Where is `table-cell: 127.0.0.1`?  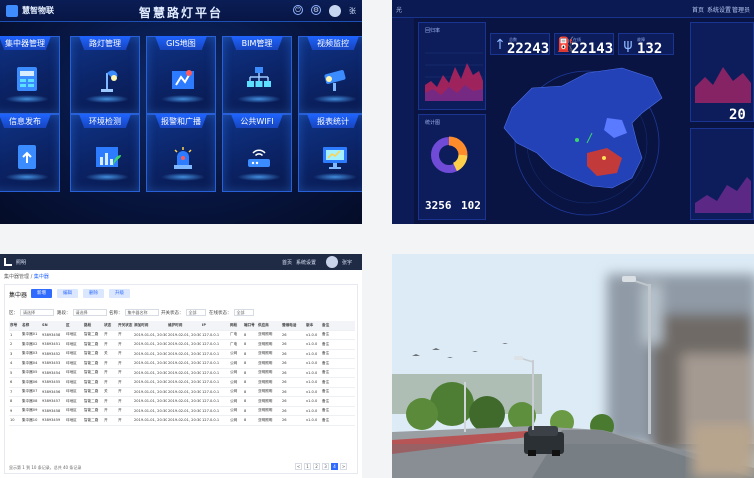
table-cell: 127.0.0.1 is located at coordinates (215, 411).